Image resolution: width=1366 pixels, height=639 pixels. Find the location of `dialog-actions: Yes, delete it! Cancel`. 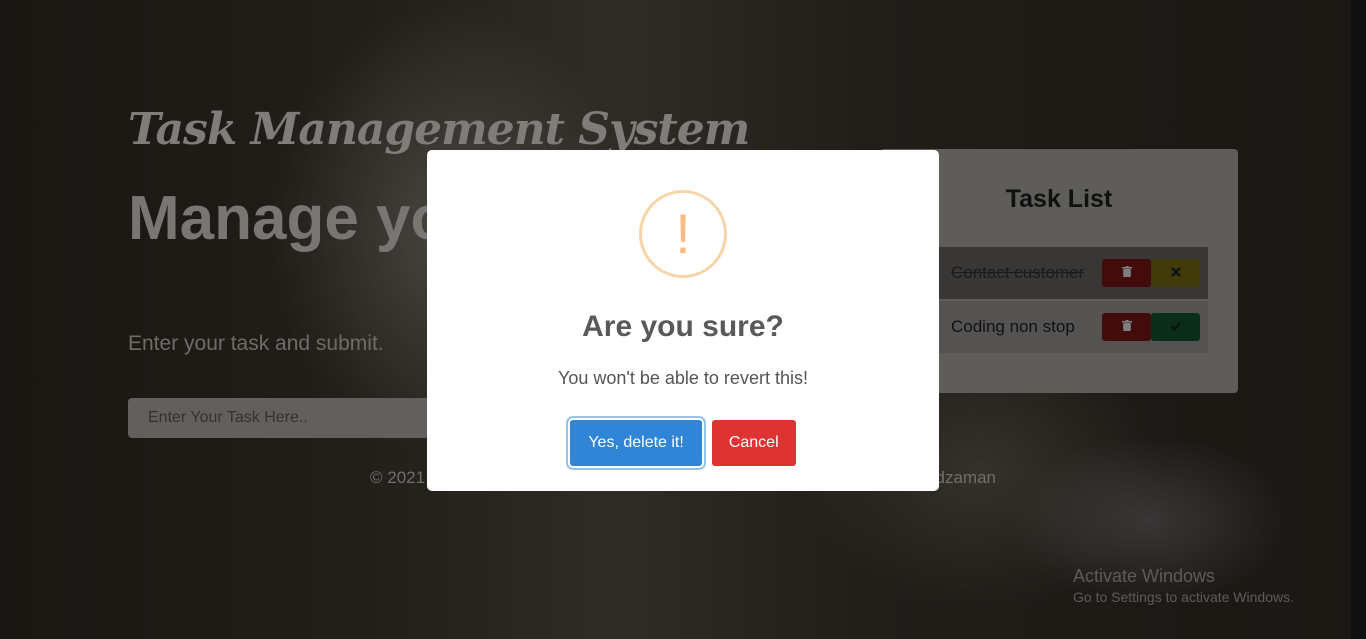

dialog-actions: Yes, delete it! Cancel is located at coordinates (683, 443).